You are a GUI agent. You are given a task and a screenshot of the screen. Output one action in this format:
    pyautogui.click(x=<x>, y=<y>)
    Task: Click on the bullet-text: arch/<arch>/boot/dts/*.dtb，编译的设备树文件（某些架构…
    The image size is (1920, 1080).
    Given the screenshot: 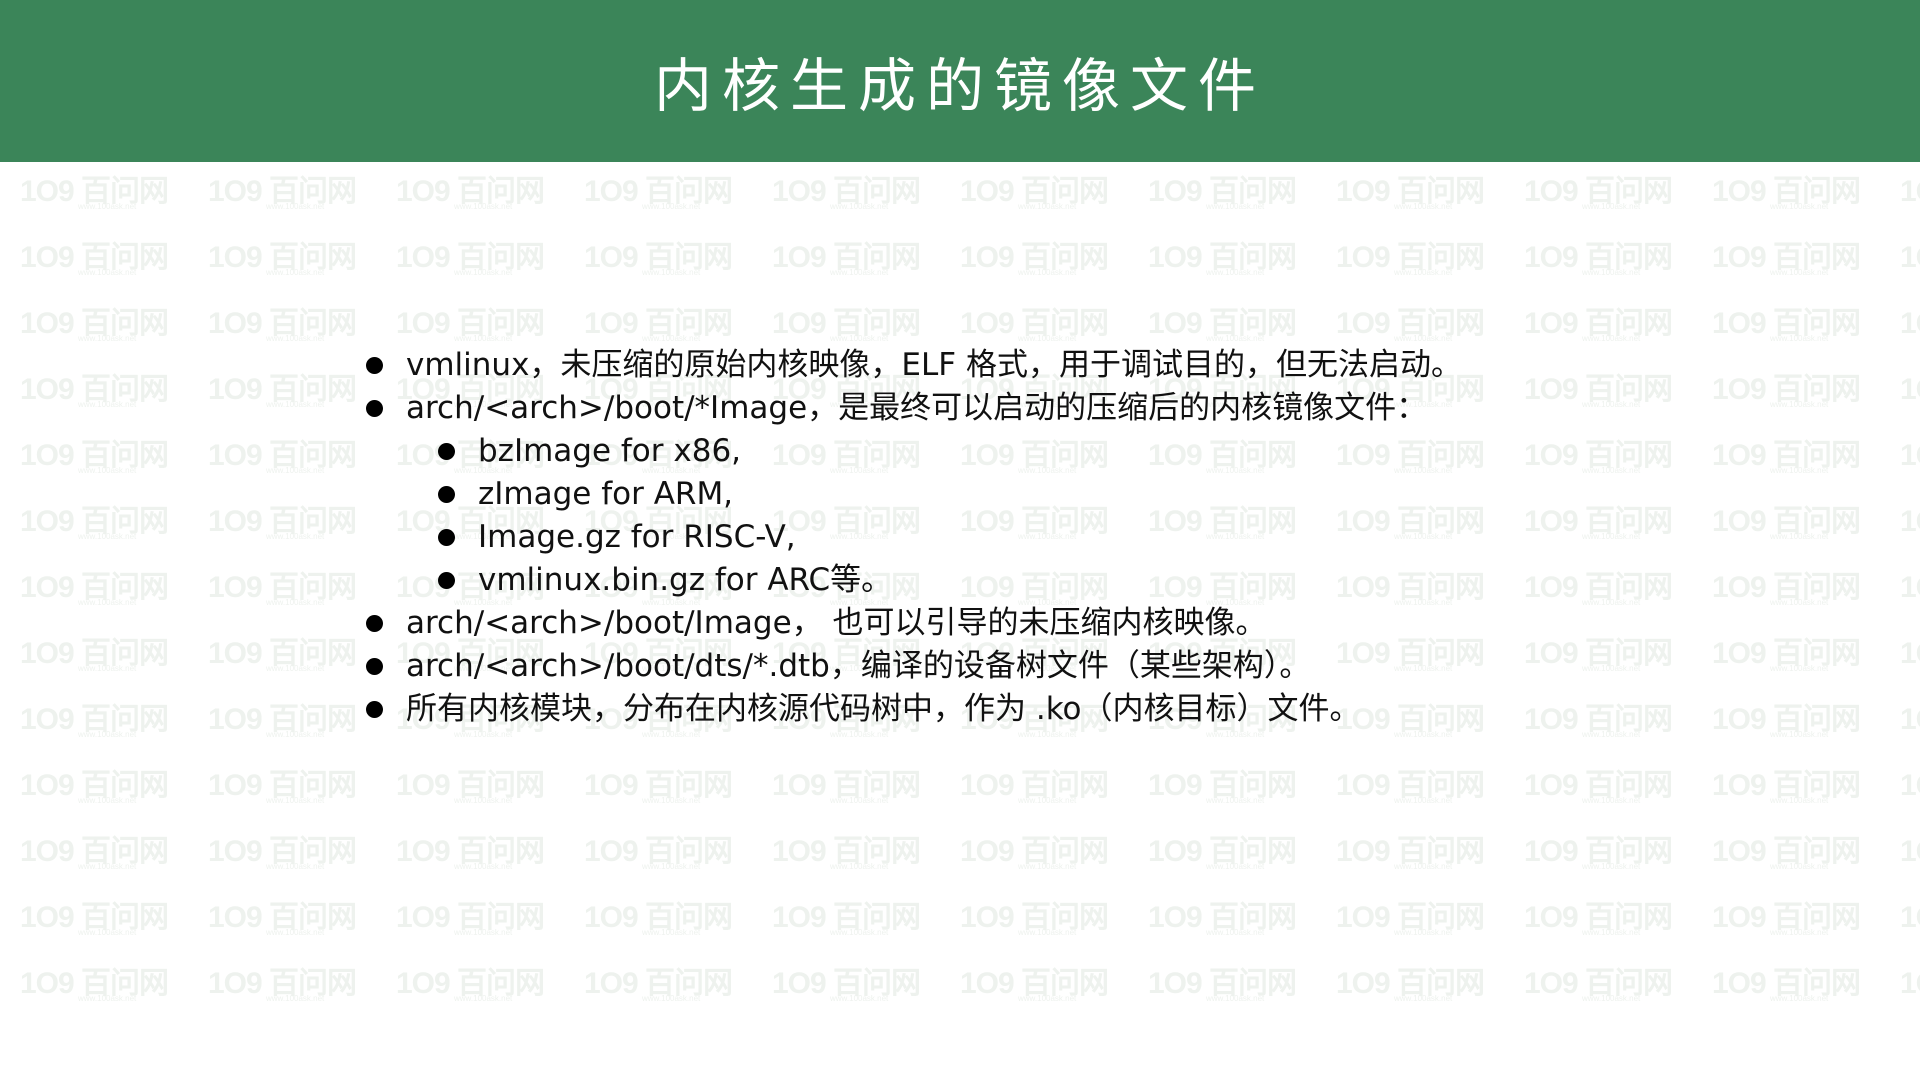 What is the action you would take?
    pyautogui.click(x=858, y=666)
    